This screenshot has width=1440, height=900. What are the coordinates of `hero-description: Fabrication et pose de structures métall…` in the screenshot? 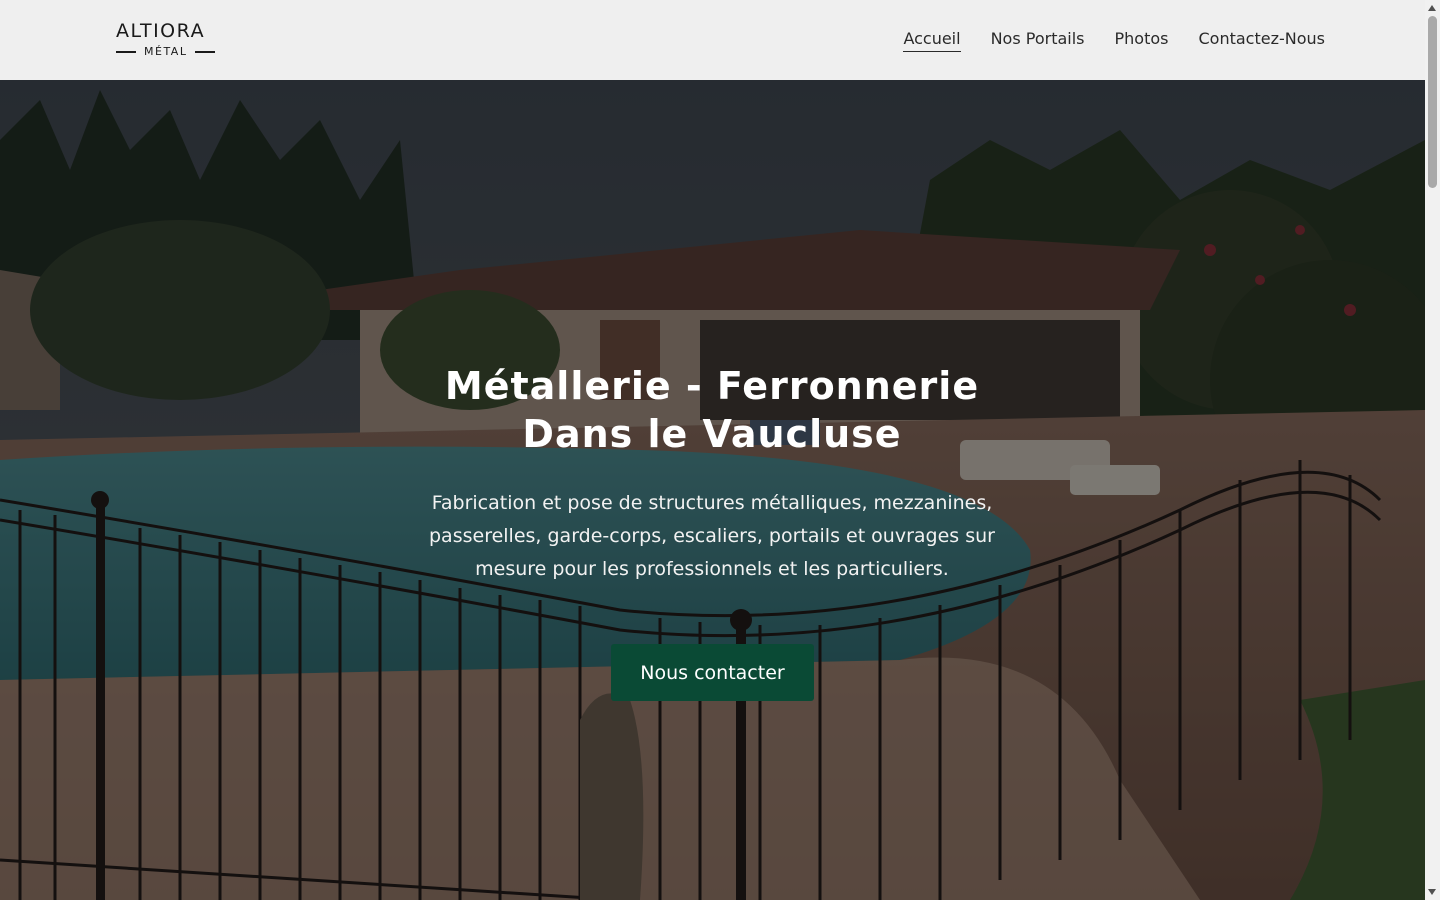 It's located at (712, 536).